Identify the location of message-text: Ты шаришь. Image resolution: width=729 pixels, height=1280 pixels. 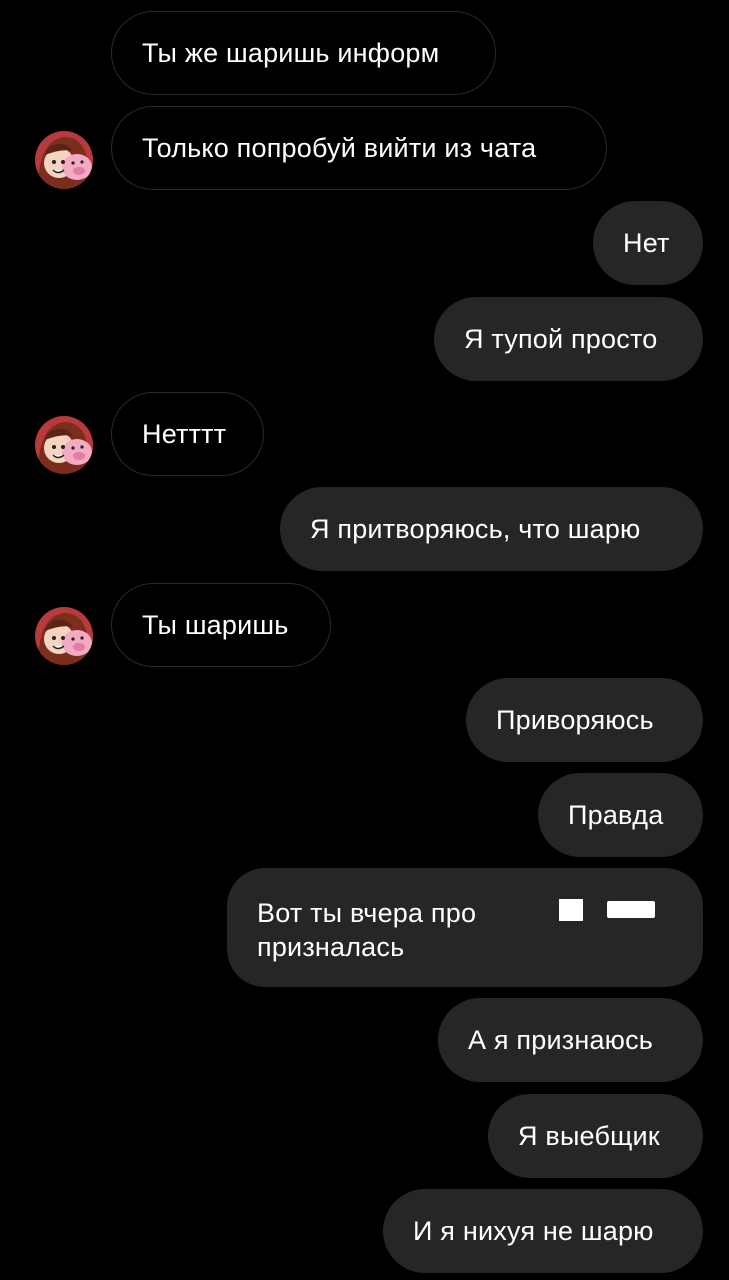
(215, 625).